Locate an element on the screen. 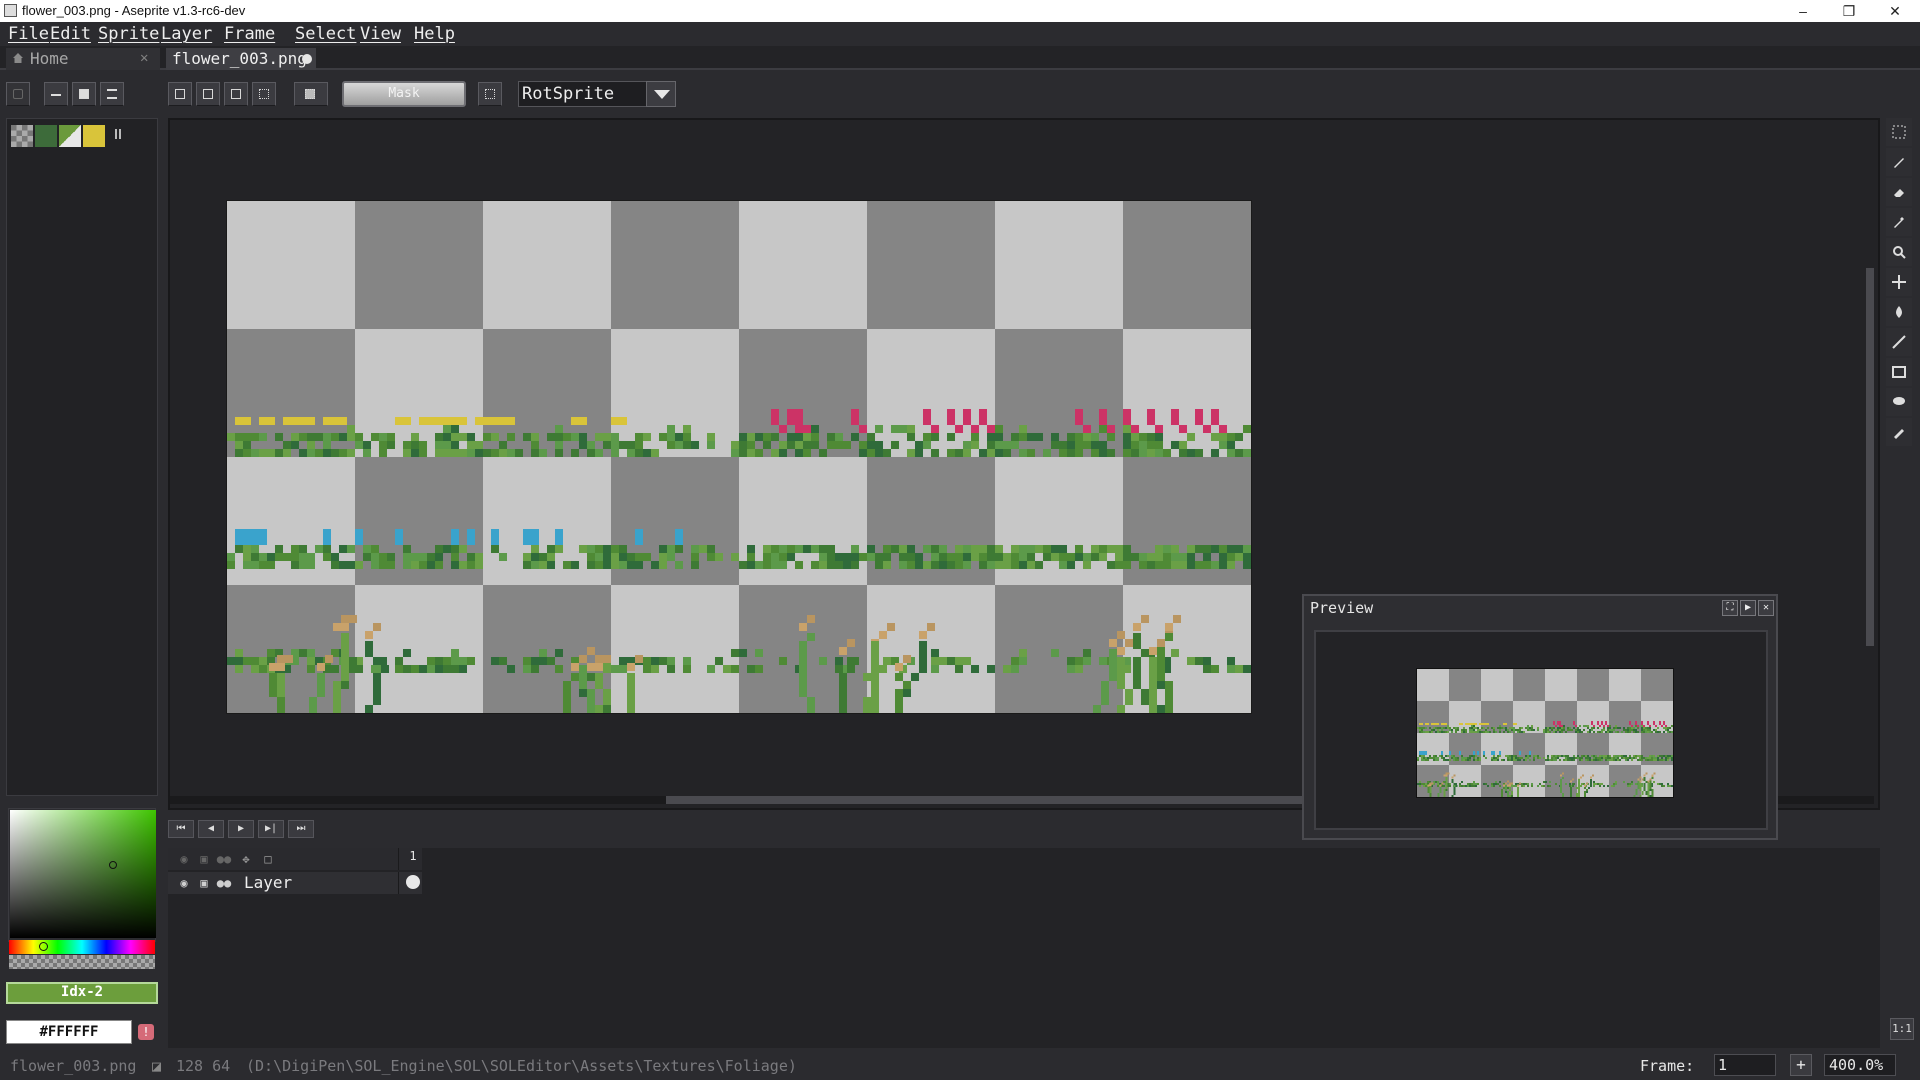 The image size is (1920, 1080). marquee-icon is located at coordinates (1899, 132).